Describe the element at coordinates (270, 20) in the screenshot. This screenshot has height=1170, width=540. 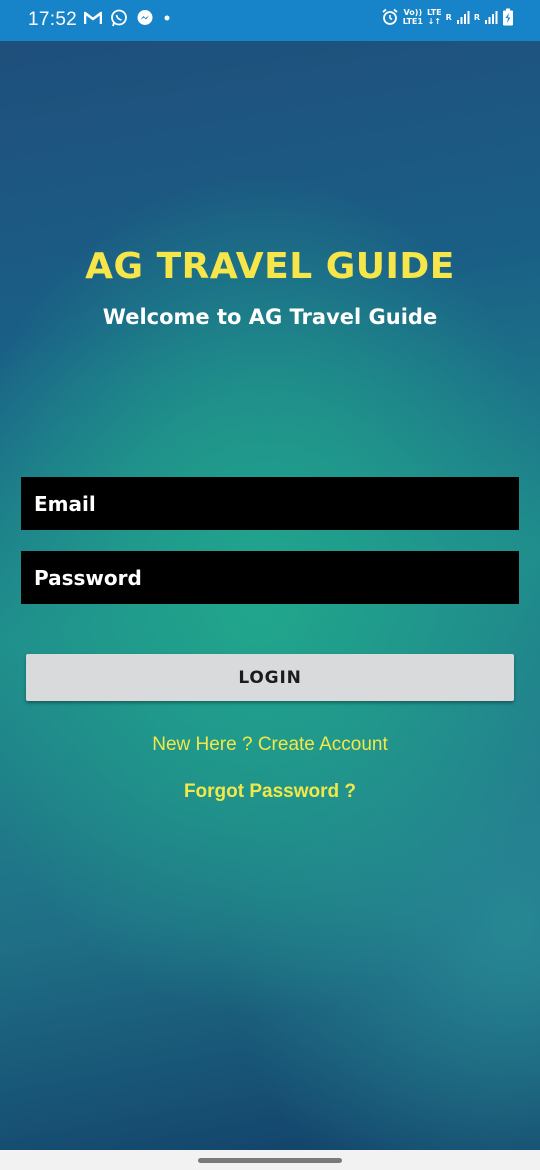
I see `status-bar: 17:52 Vo)) LTE1 LTE ↓↑ R R` at that location.